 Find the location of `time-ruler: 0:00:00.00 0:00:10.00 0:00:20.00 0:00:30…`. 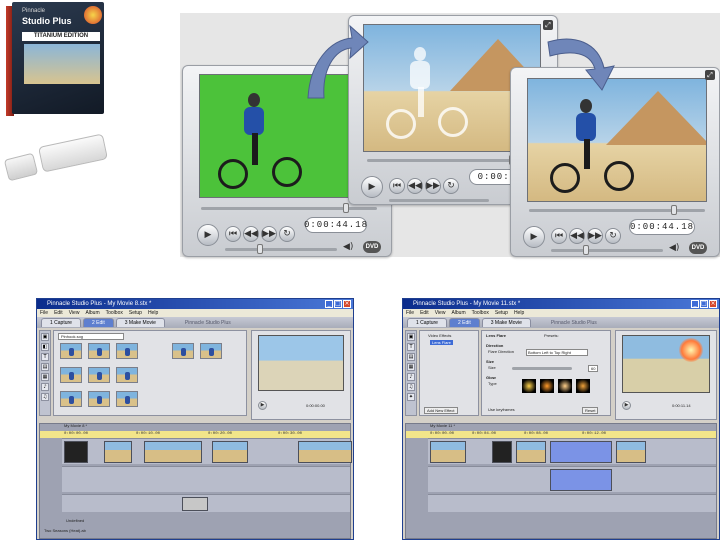

time-ruler: 0:00:00.00 0:00:10.00 0:00:20.00 0:00:30… is located at coordinates (195, 434).